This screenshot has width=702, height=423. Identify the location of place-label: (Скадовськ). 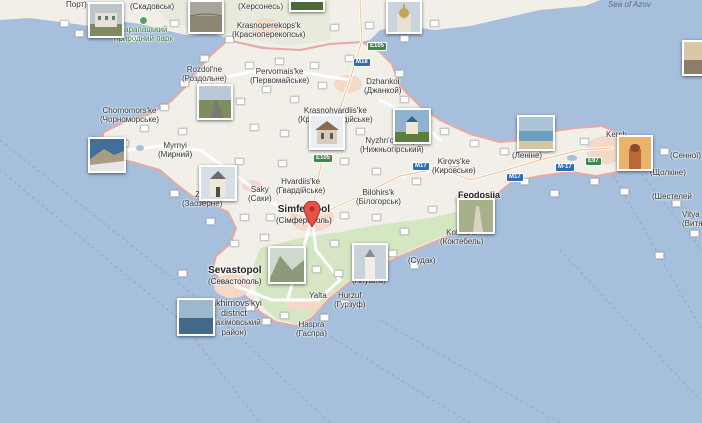
(152, 6).